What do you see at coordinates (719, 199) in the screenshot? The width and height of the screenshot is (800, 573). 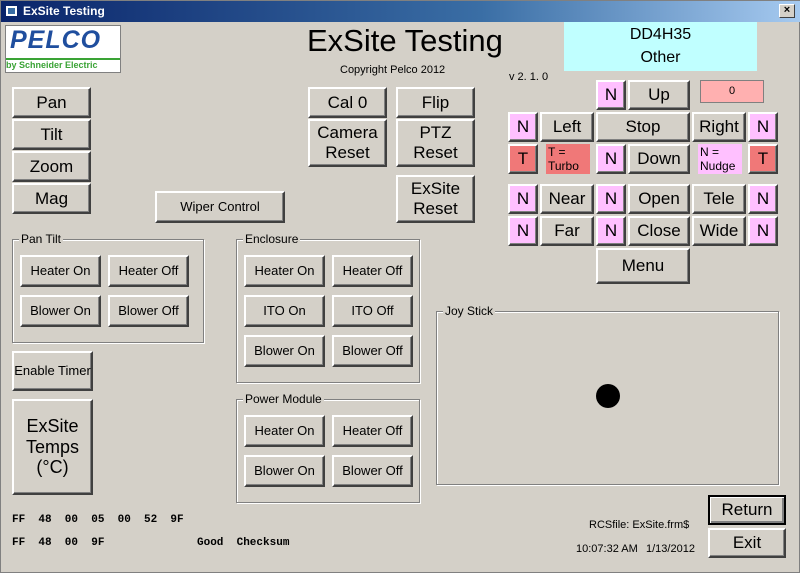 I see `tele-button: Tele` at bounding box center [719, 199].